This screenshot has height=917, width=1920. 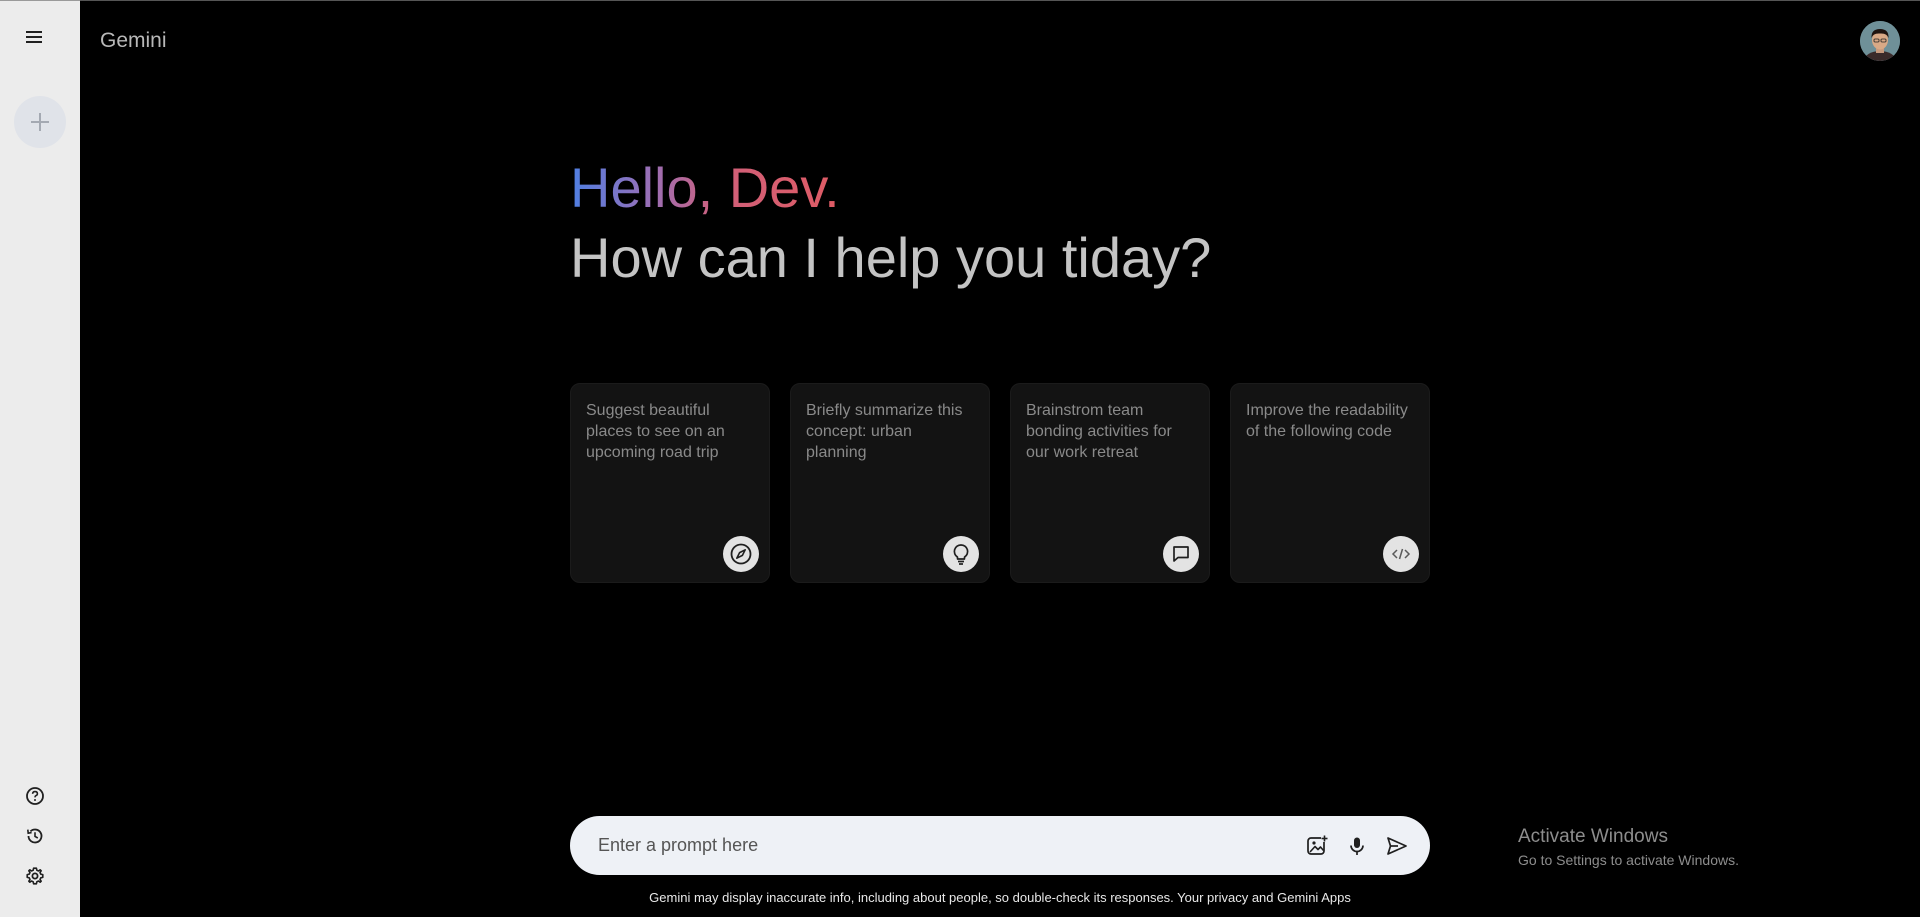 What do you see at coordinates (741, 554) in the screenshot?
I see `compass-icon` at bounding box center [741, 554].